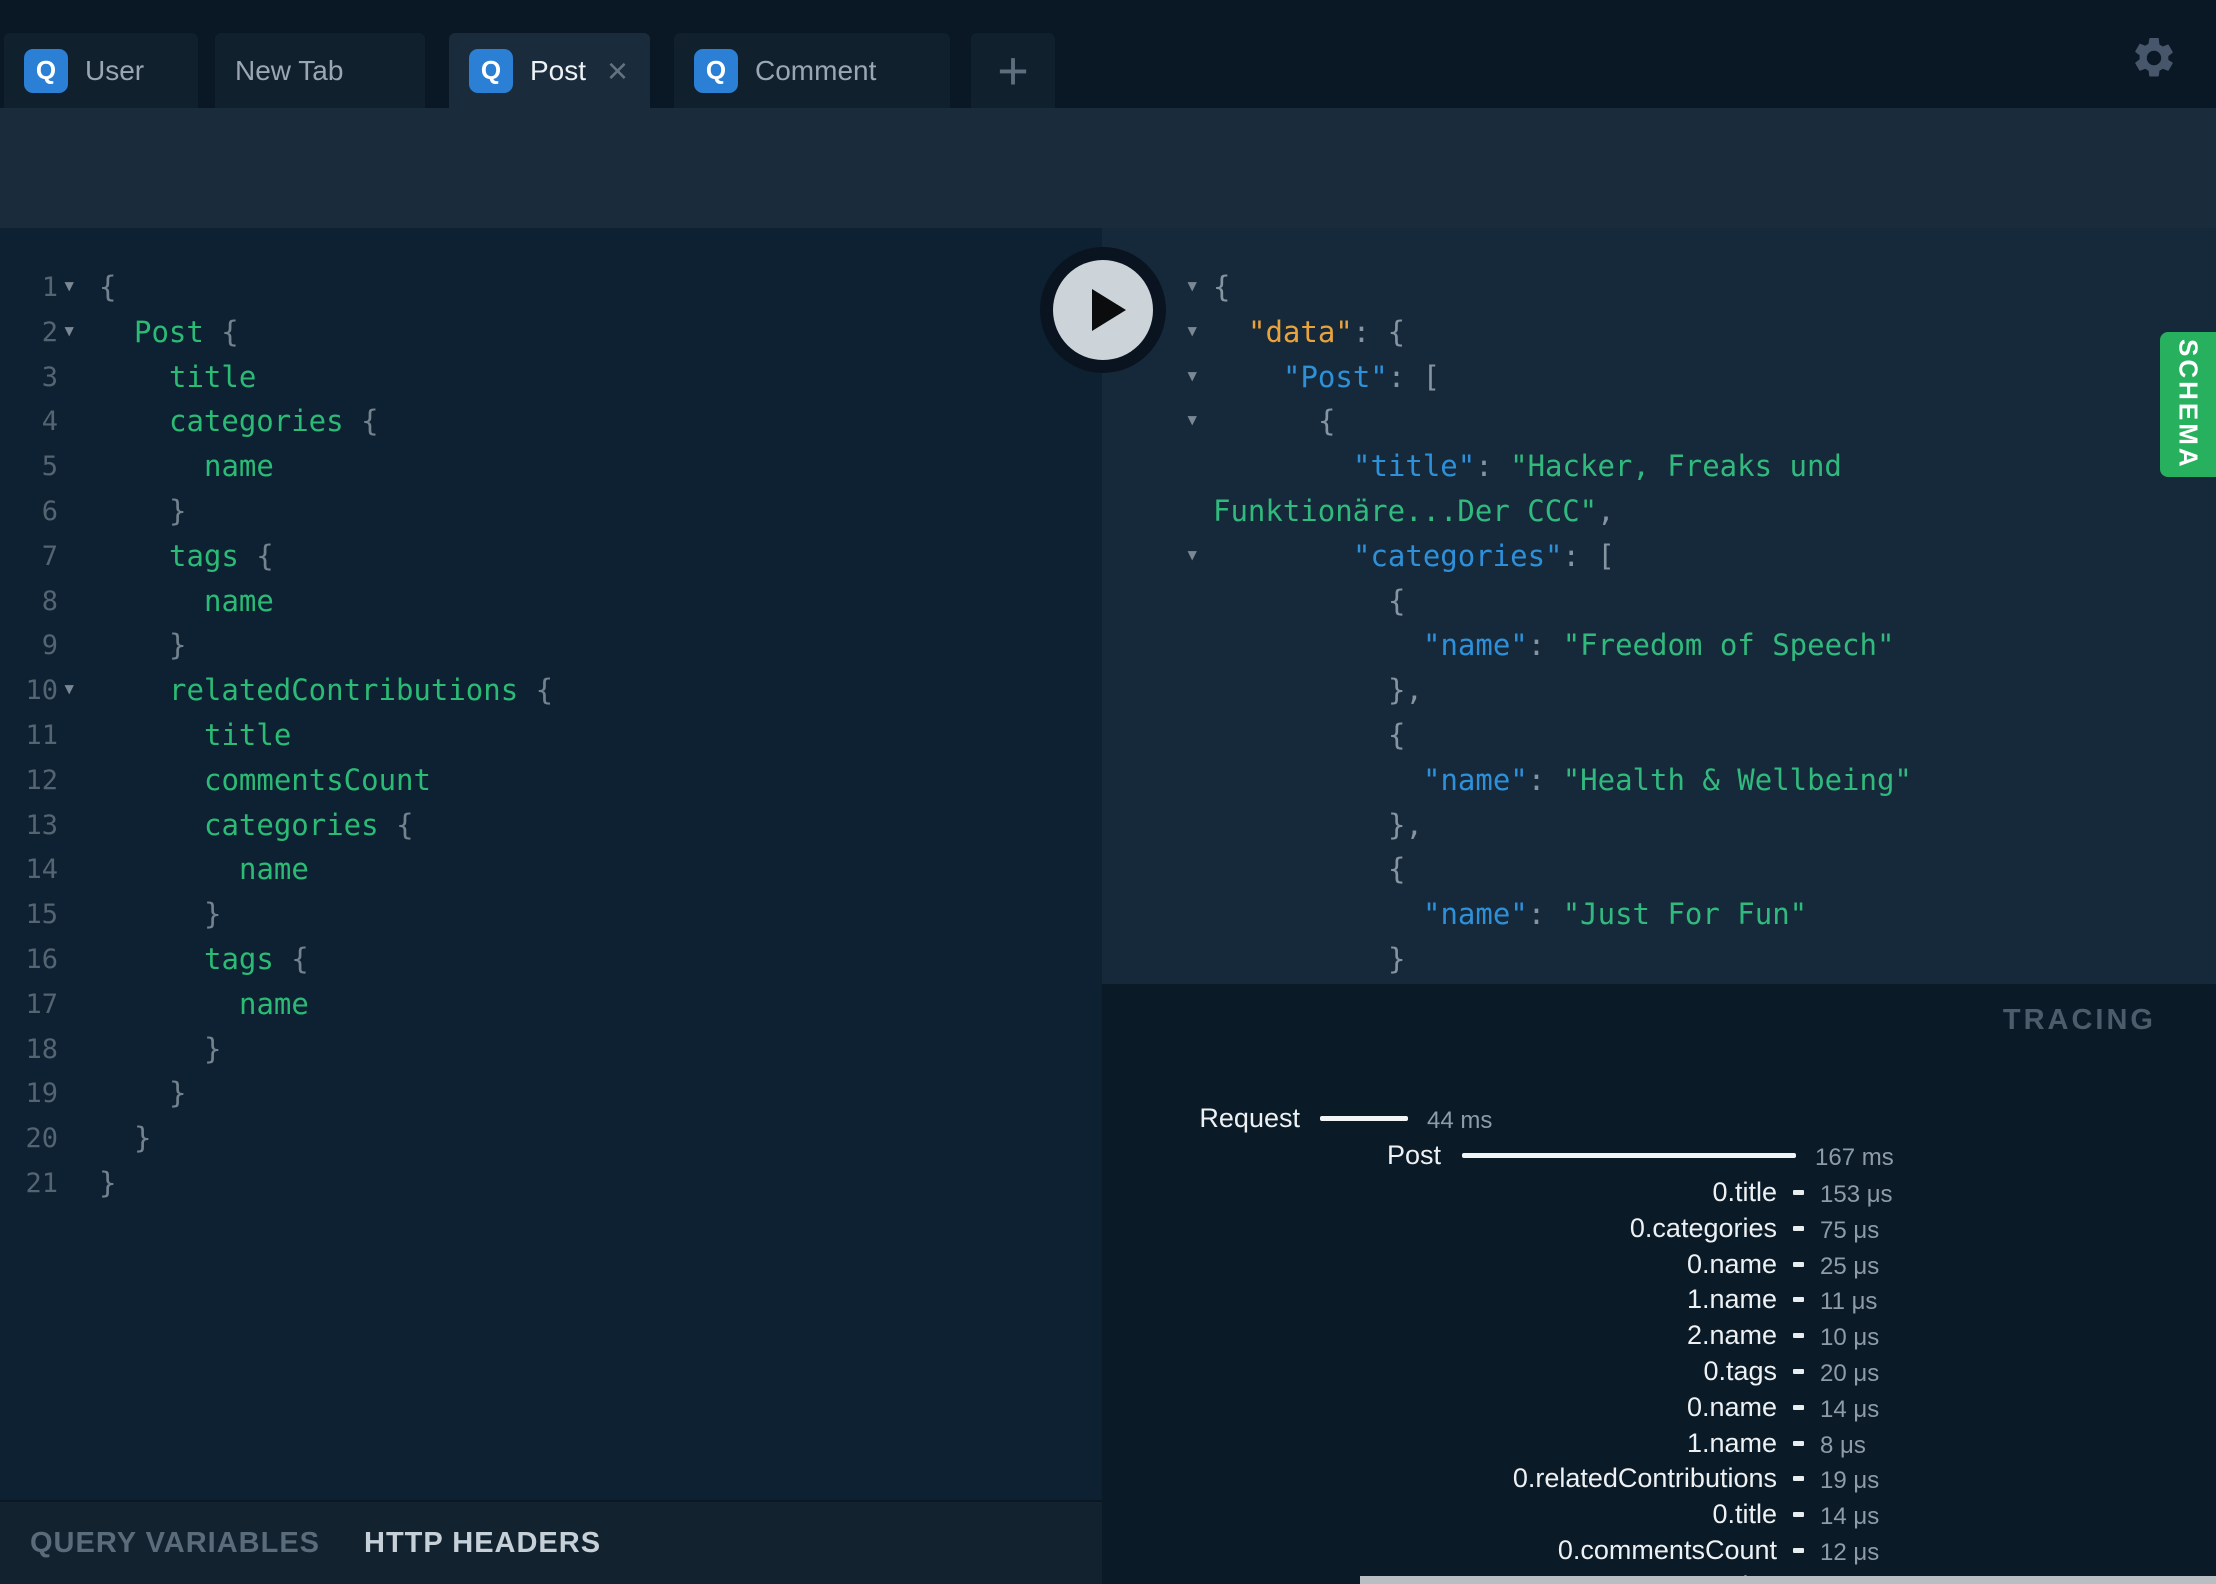 This screenshot has height=1584, width=2216. I want to click on trace-label: 2.name, so click(1731, 1335).